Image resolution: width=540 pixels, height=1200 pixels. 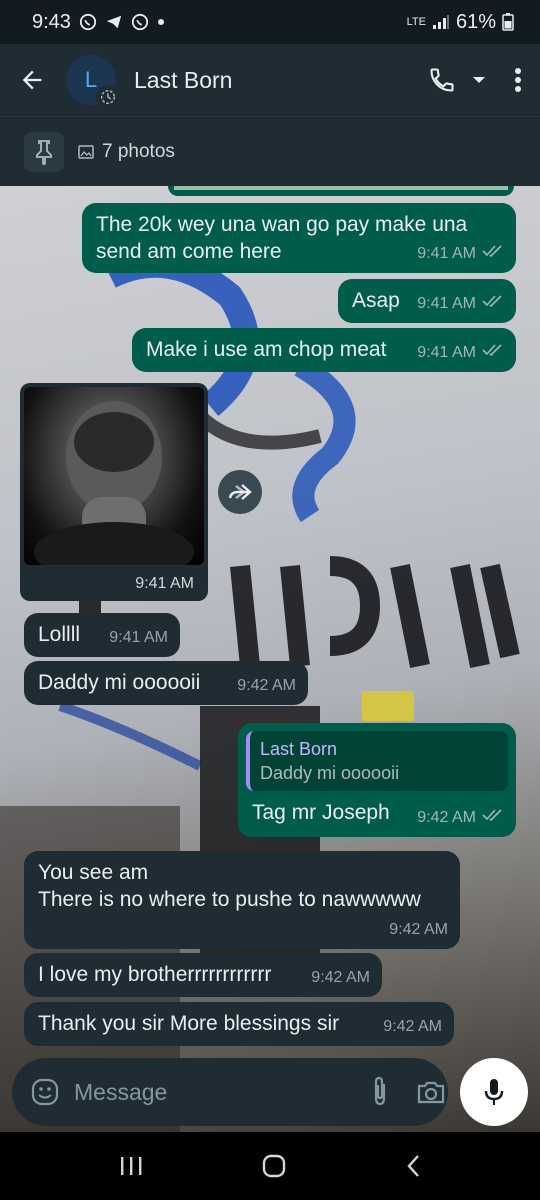 What do you see at coordinates (59, 634) in the screenshot?
I see `message-text: Lollll` at bounding box center [59, 634].